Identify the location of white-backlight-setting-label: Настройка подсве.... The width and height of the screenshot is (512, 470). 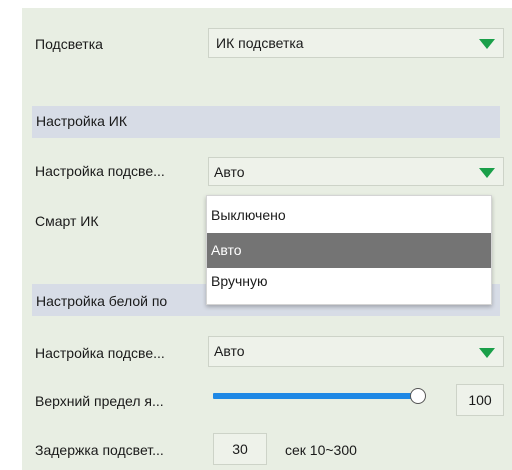
(100, 353).